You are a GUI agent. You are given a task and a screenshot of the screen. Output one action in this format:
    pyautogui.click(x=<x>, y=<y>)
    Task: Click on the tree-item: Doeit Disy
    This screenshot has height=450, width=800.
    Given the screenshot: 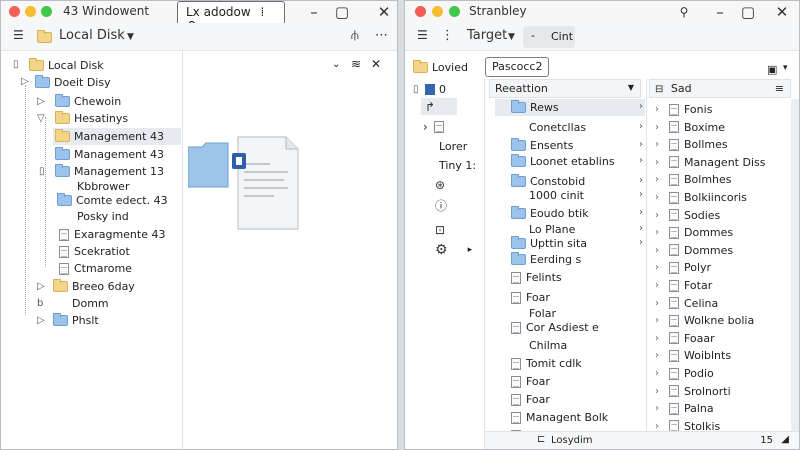 What is the action you would take?
    pyautogui.click(x=73, y=82)
    